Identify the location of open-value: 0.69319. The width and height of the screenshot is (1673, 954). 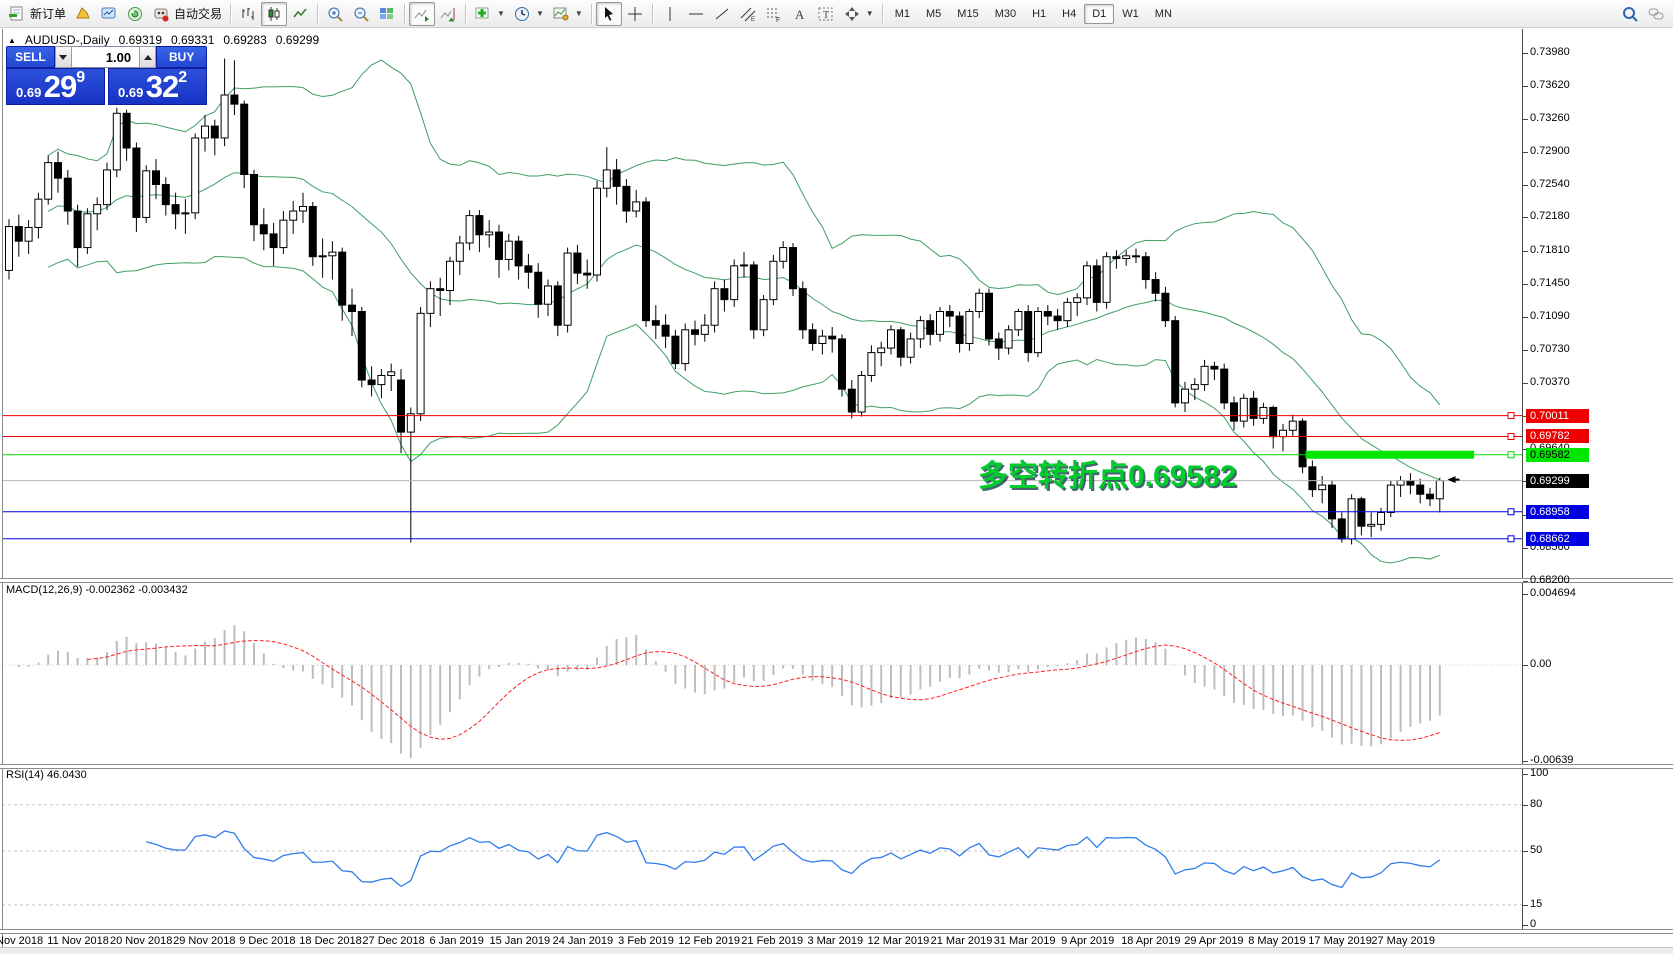
(140, 40).